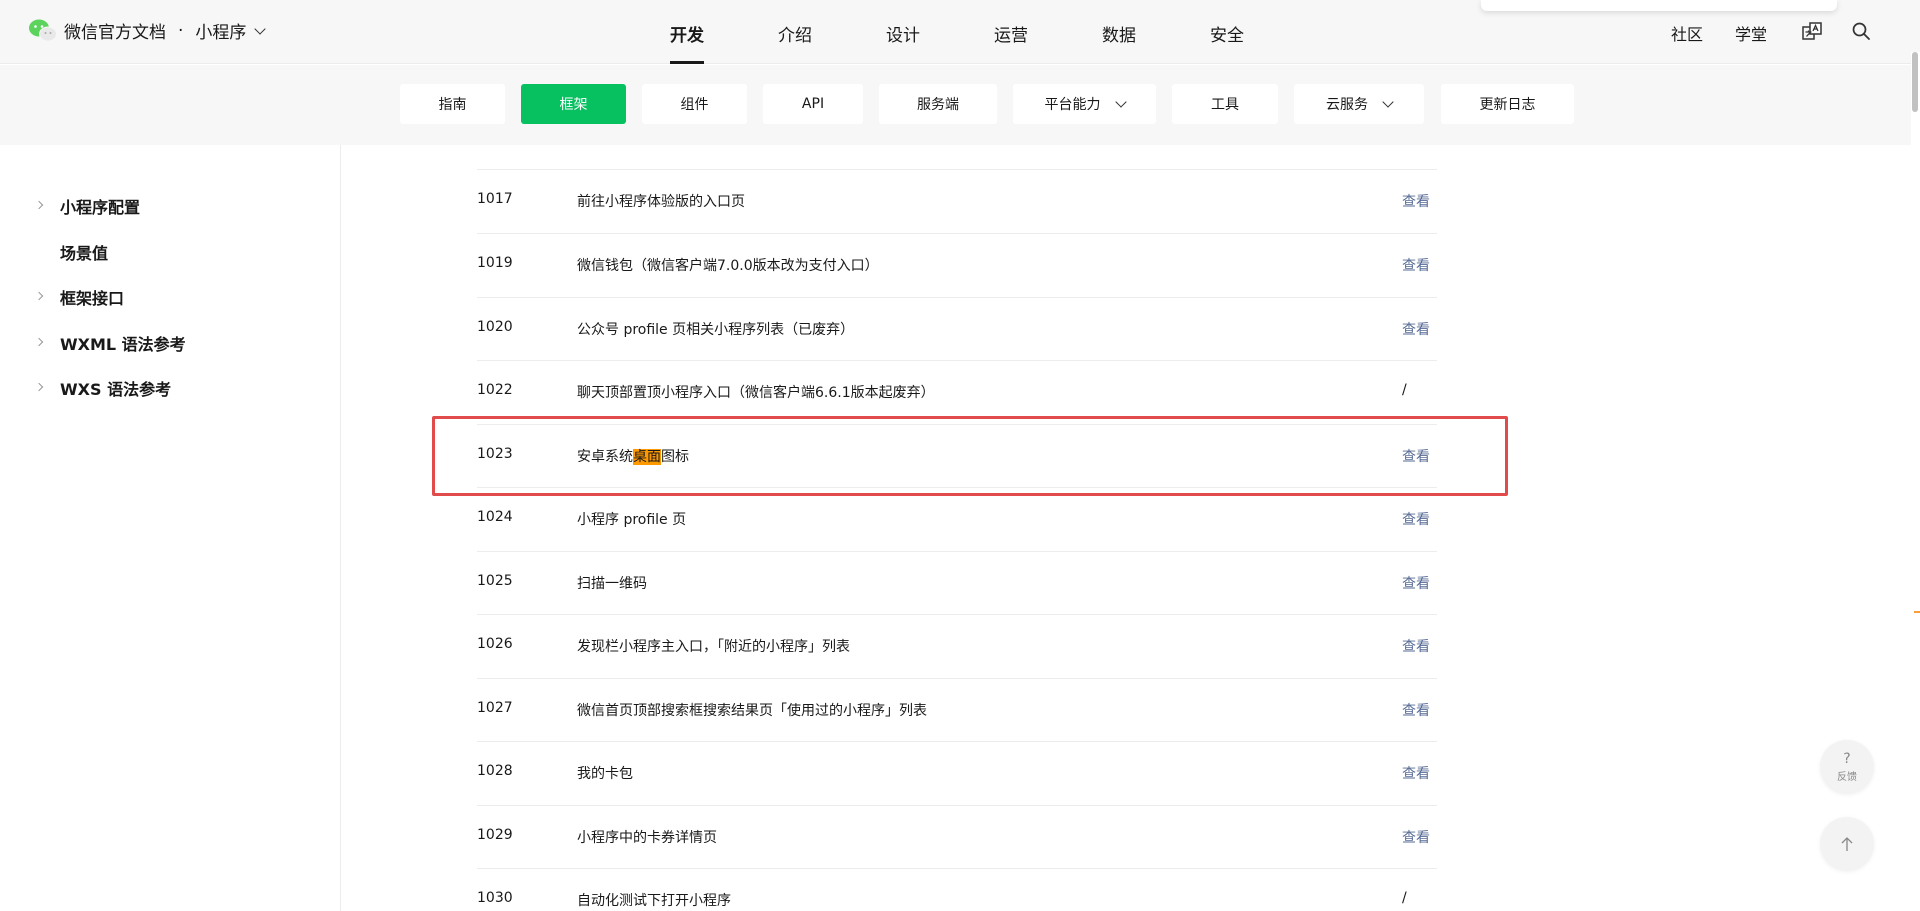 Image resolution: width=1920 pixels, height=911 pixels. I want to click on table-row: 1028 我的卡包 查看, so click(957, 773).